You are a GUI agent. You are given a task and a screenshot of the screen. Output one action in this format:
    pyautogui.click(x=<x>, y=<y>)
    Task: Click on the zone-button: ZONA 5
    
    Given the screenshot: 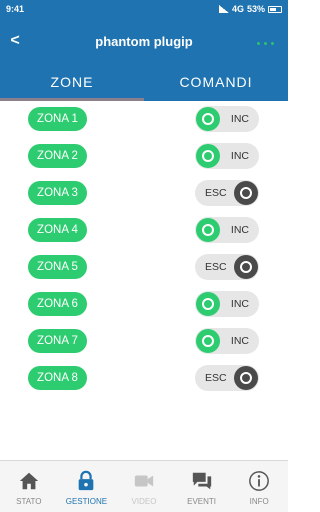 What is the action you would take?
    pyautogui.click(x=57, y=267)
    